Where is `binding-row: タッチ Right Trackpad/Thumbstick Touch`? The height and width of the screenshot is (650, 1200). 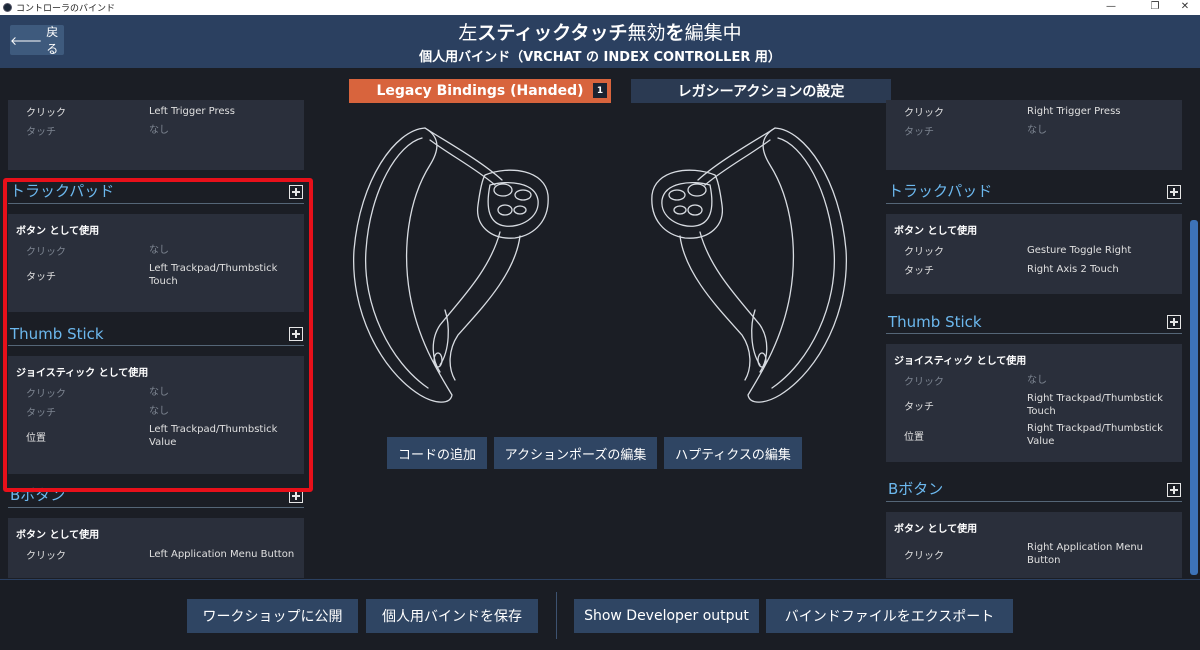
binding-row: タッチ Right Trackpad/Thumbstick Touch is located at coordinates (1034, 405).